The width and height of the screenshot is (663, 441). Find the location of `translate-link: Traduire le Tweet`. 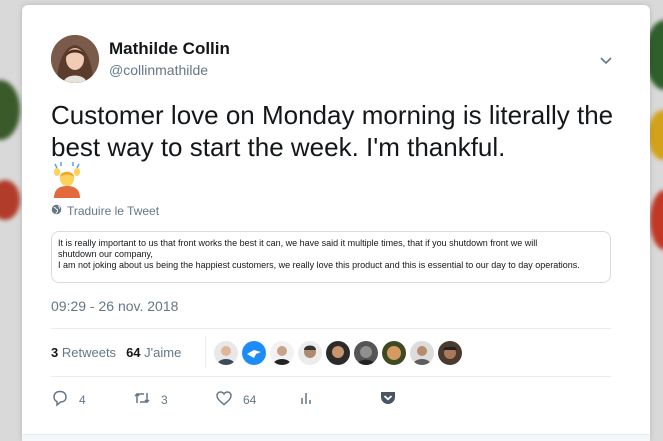

translate-link: Traduire le Tweet is located at coordinates (105, 211).